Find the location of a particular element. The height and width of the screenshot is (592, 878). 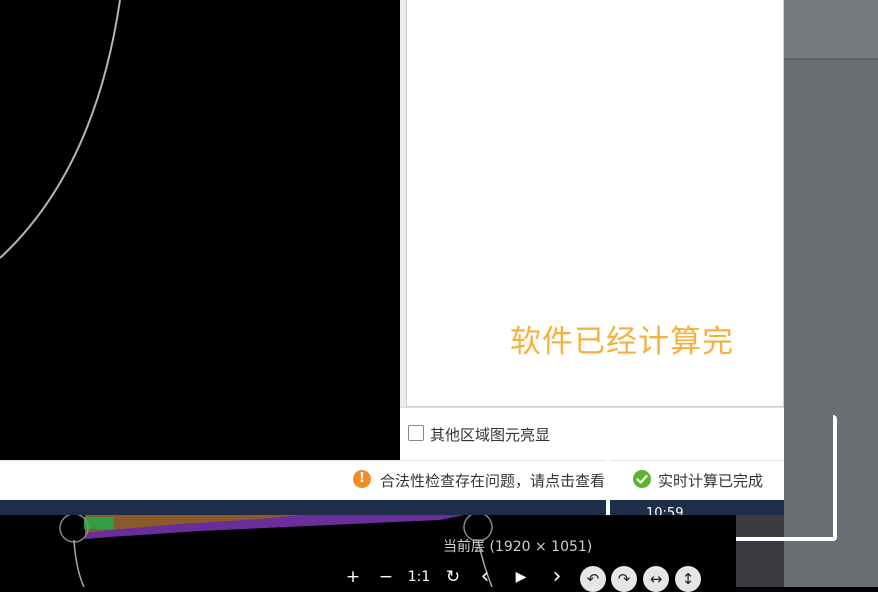

next-button: › is located at coordinates (557, 577).